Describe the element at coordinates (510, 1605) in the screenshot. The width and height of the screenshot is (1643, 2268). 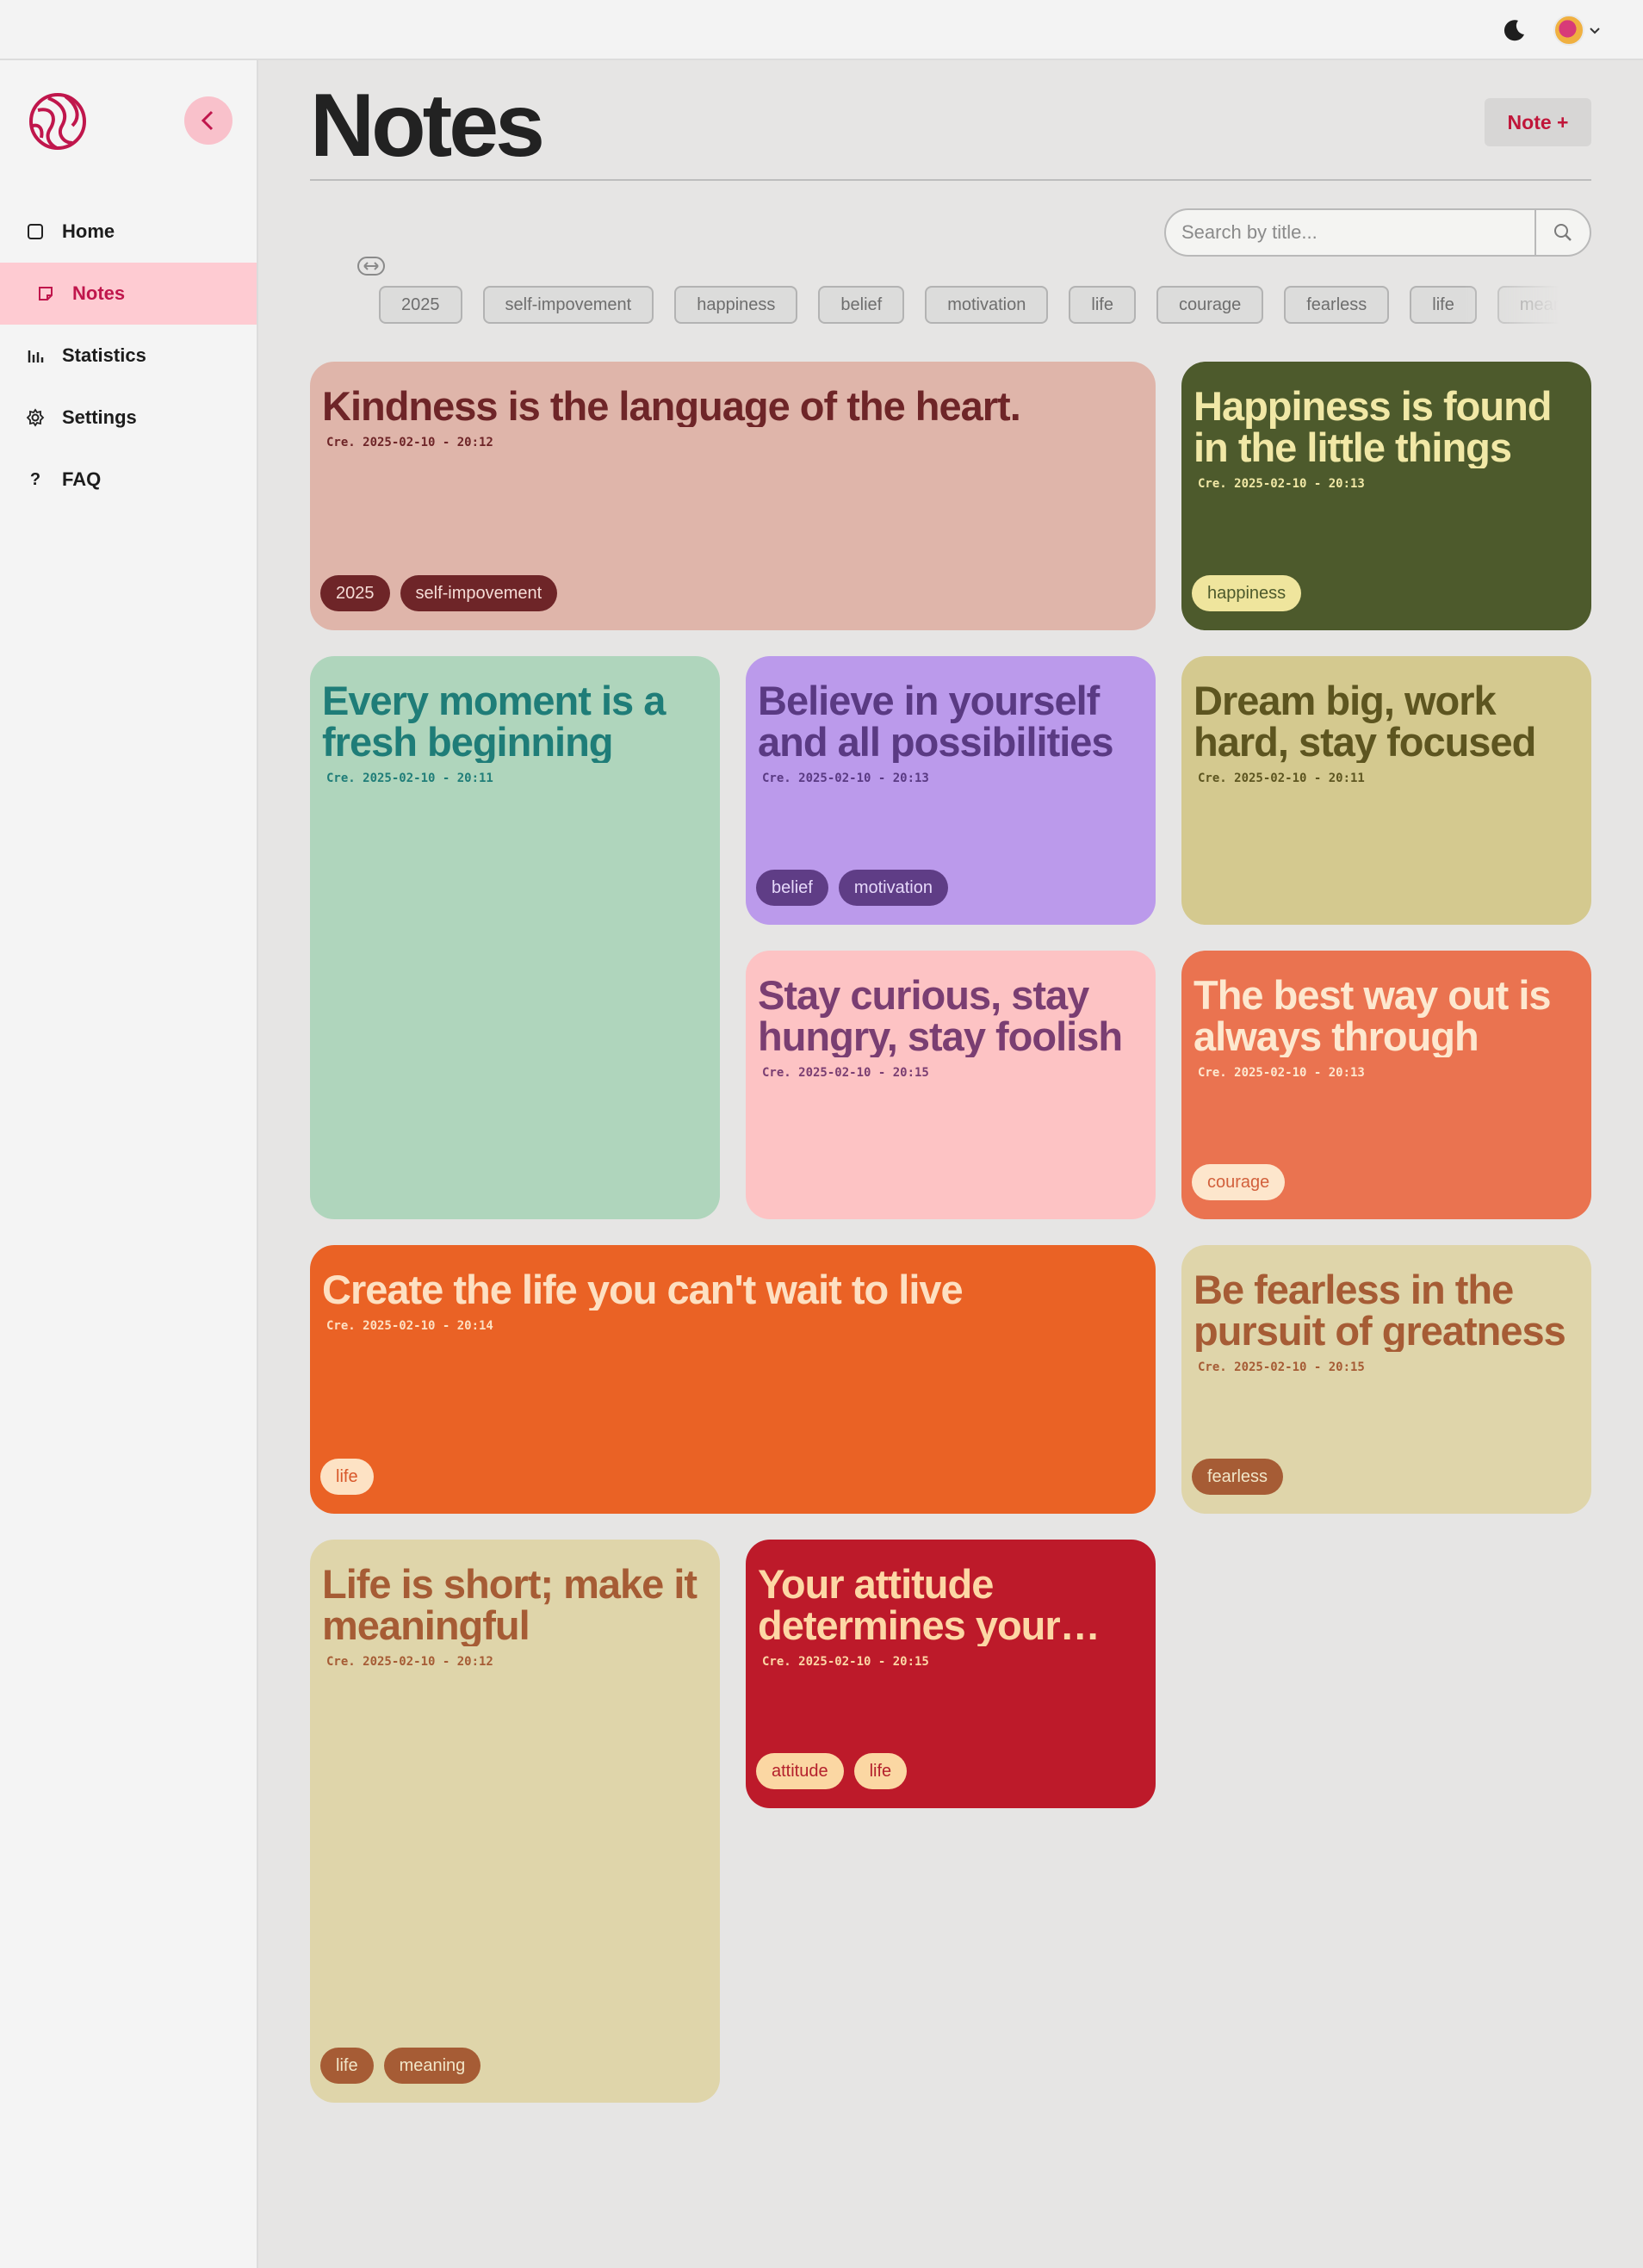
I see `note-title: Life is short; make it meaningful` at that location.